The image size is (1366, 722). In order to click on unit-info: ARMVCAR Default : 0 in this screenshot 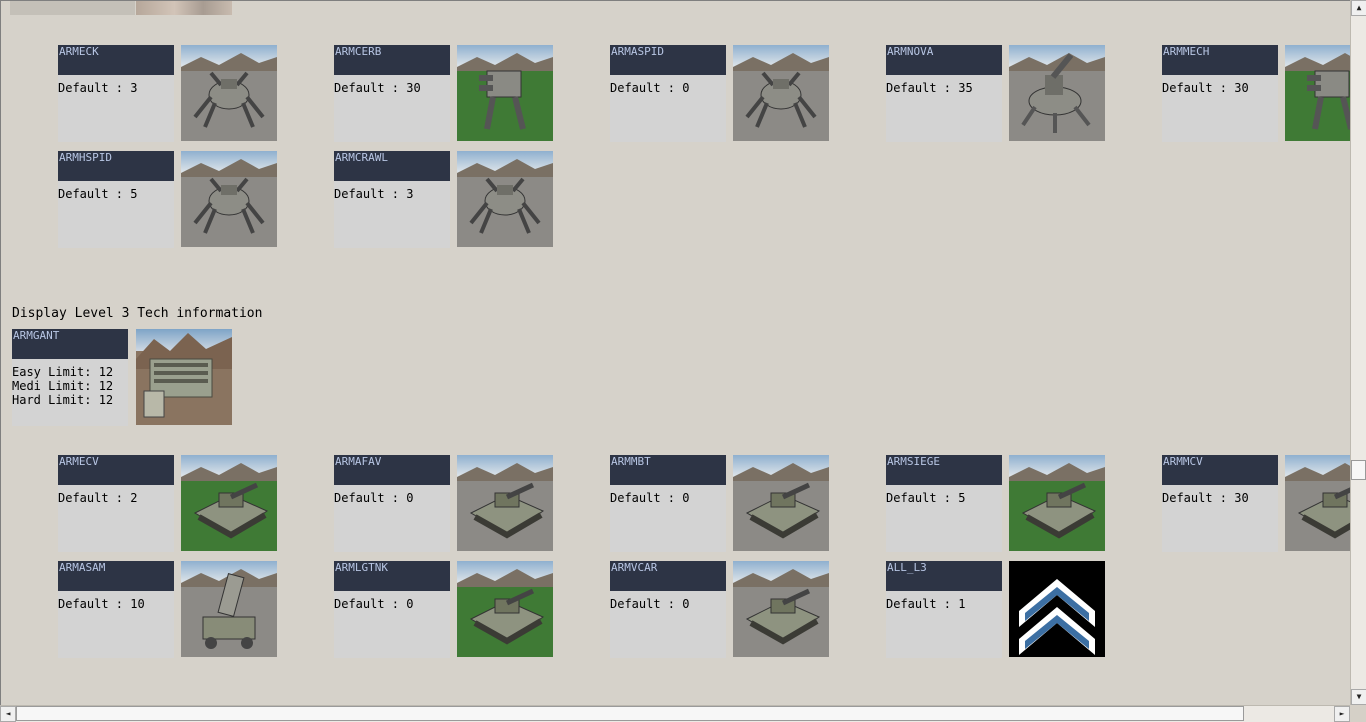, I will do `click(668, 609)`.